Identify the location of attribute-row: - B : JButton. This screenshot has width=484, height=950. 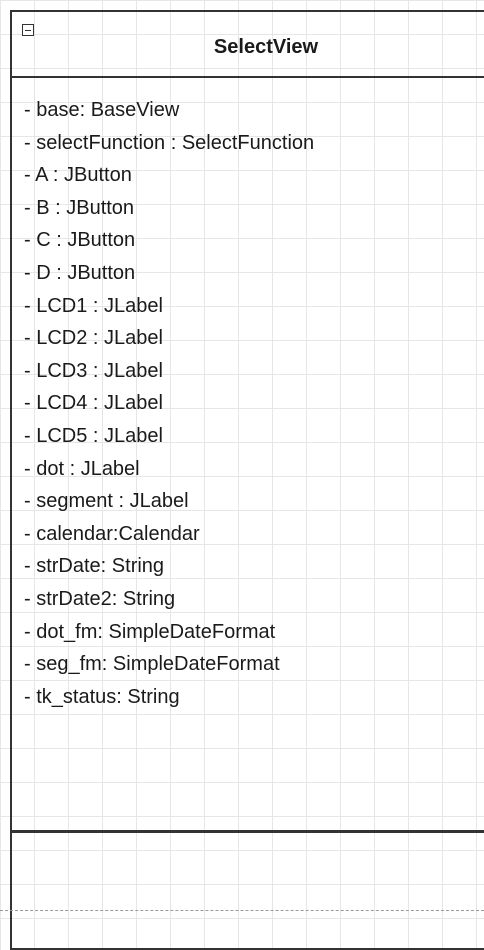
(169, 208).